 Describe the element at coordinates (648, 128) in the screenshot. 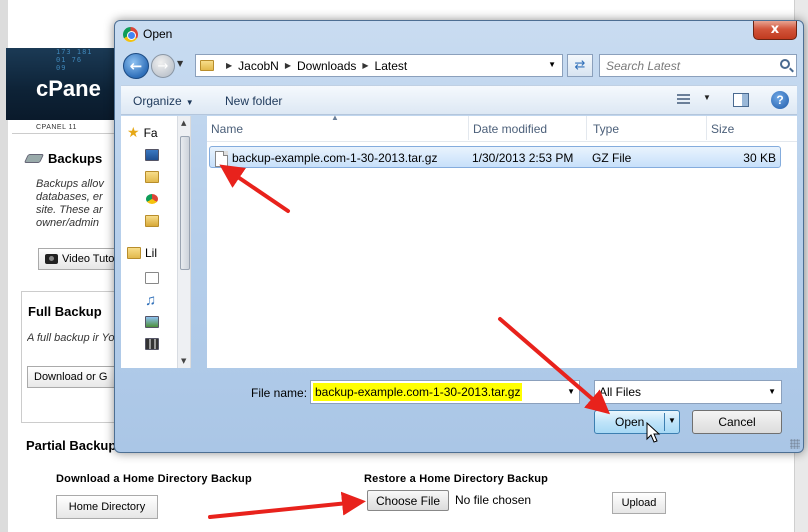

I see `column-header-type: Type` at that location.